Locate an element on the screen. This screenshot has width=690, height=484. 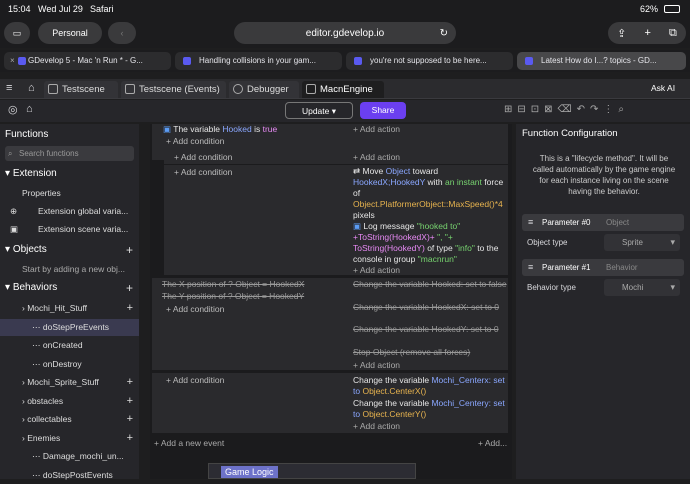
tab-label: Debugger is located at coordinates (268, 89).